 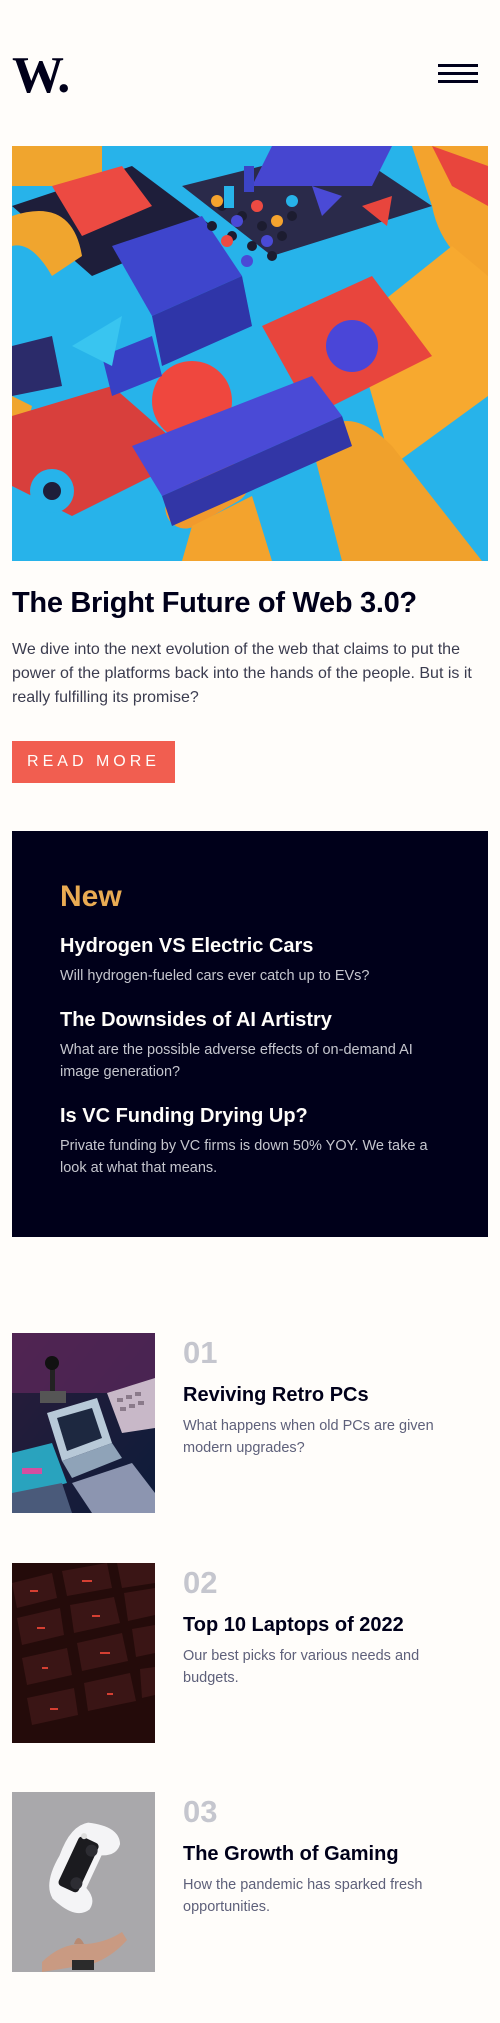 What do you see at coordinates (333, 1854) in the screenshot?
I see `list-title: The Growth of Gaming` at bounding box center [333, 1854].